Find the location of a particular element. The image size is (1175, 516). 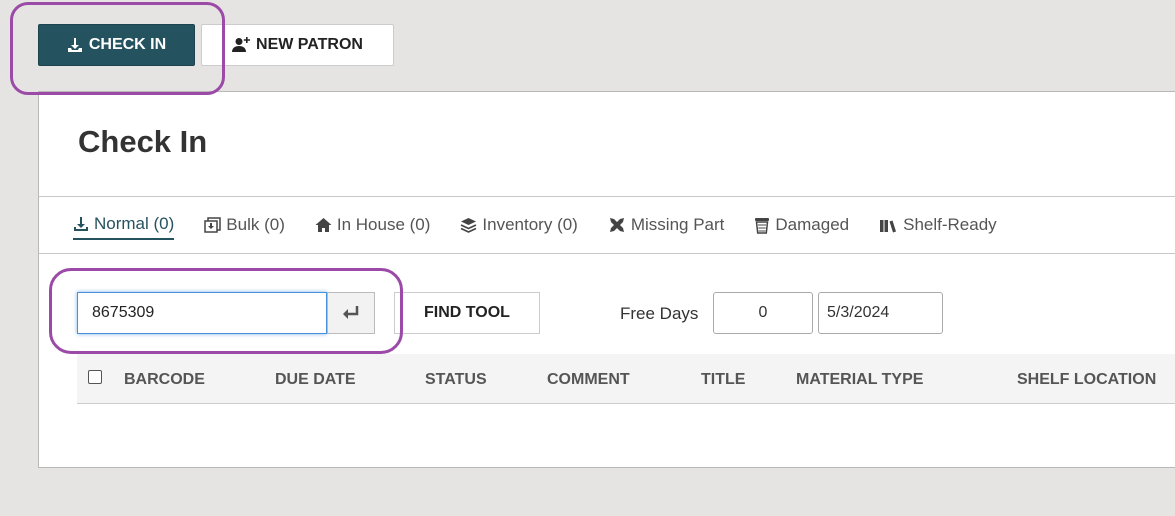

tab-normal: Normal (0) is located at coordinates (124, 226).